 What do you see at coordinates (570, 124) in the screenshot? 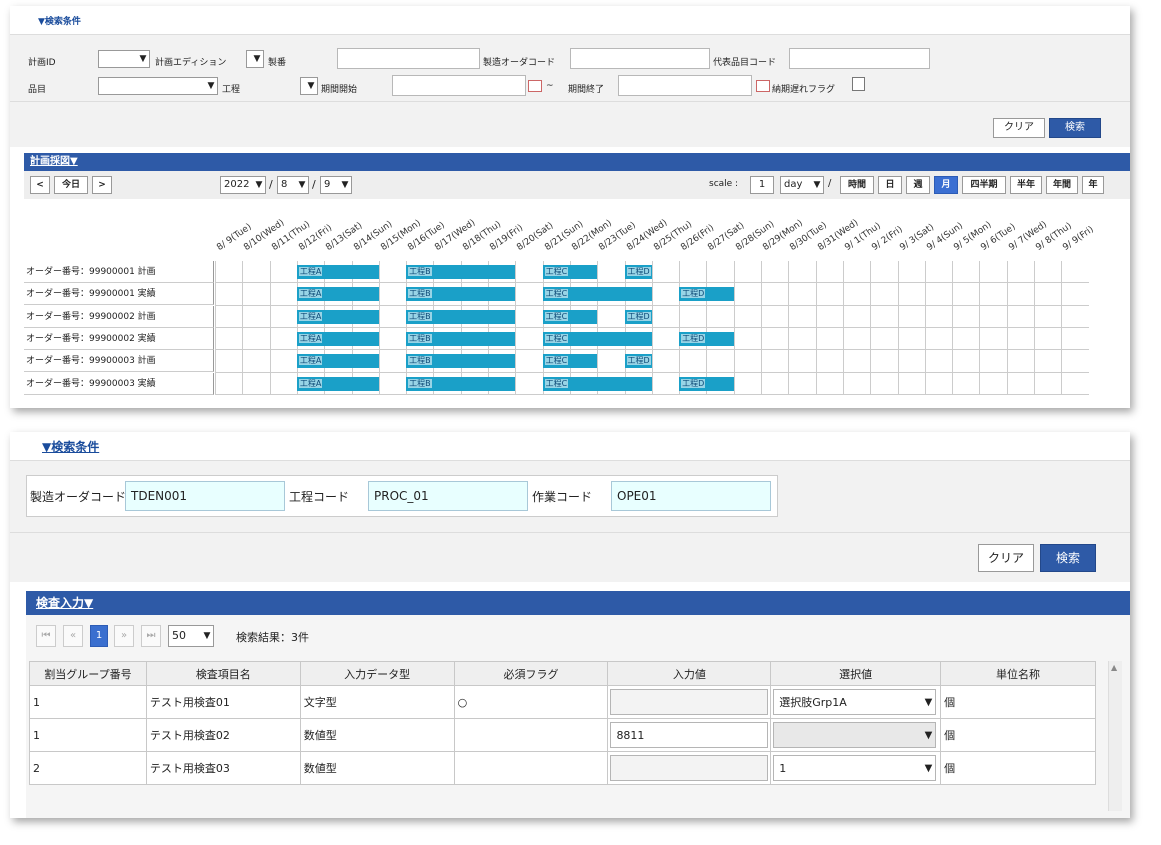
I see `action-bar: クリア 検索` at bounding box center [570, 124].